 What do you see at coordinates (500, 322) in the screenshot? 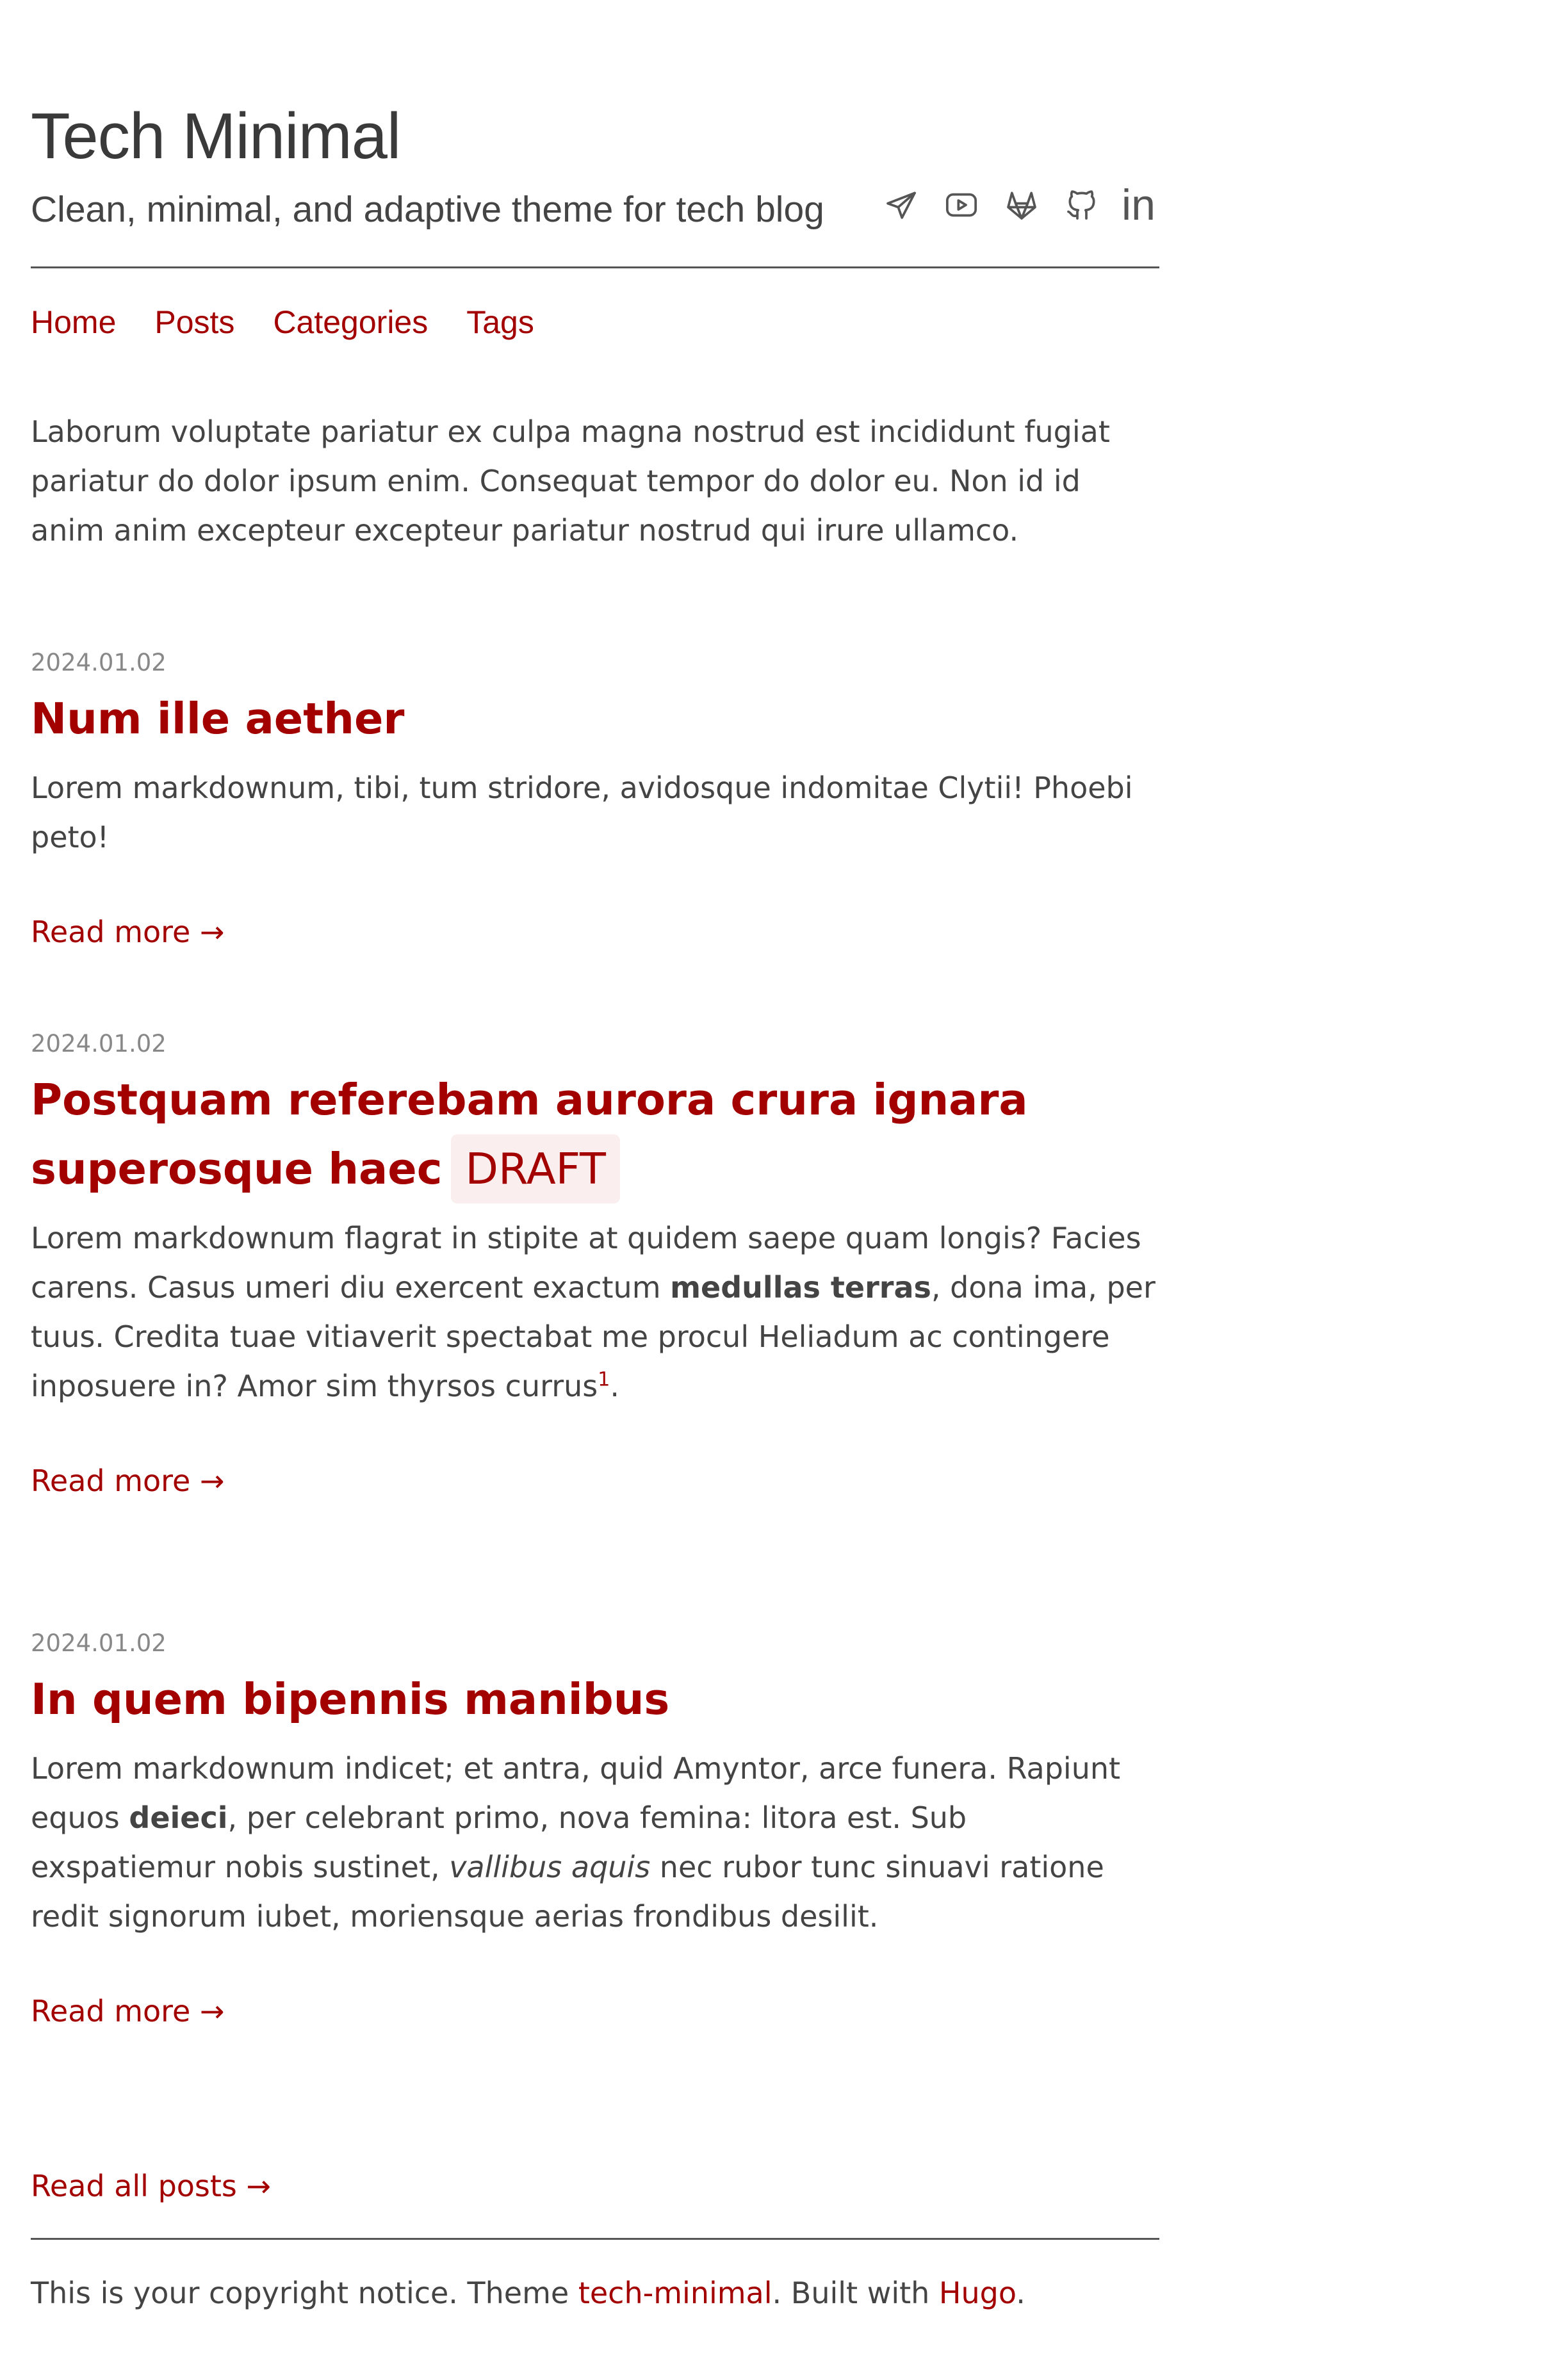
I see `nav-tags: Tags` at bounding box center [500, 322].